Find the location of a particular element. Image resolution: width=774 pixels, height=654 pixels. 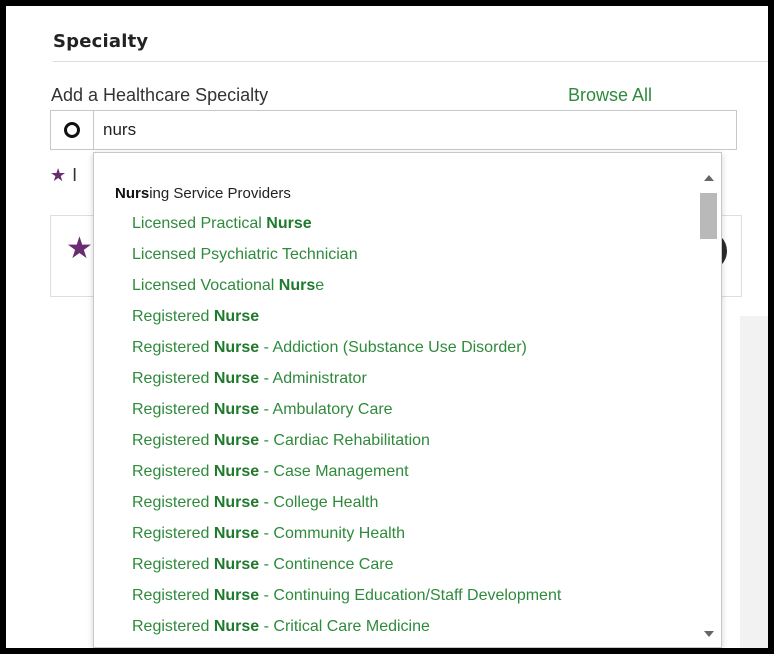

autocomplete-option: Licensed Vocational Nurse is located at coordinates (228, 286).